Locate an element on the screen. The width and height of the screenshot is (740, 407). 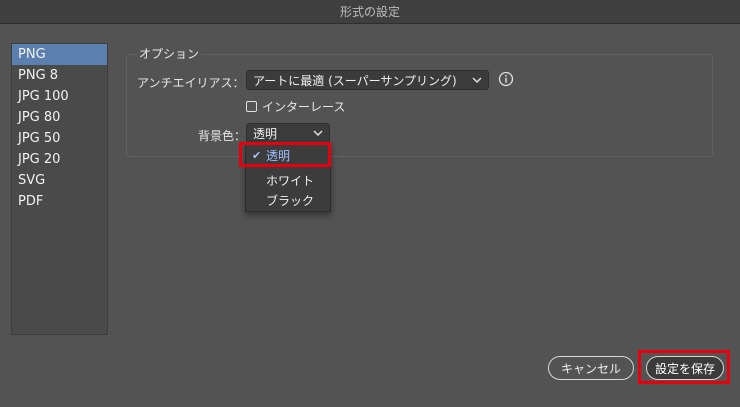
dropdown-option-white: ホワイト is located at coordinates (288, 181).